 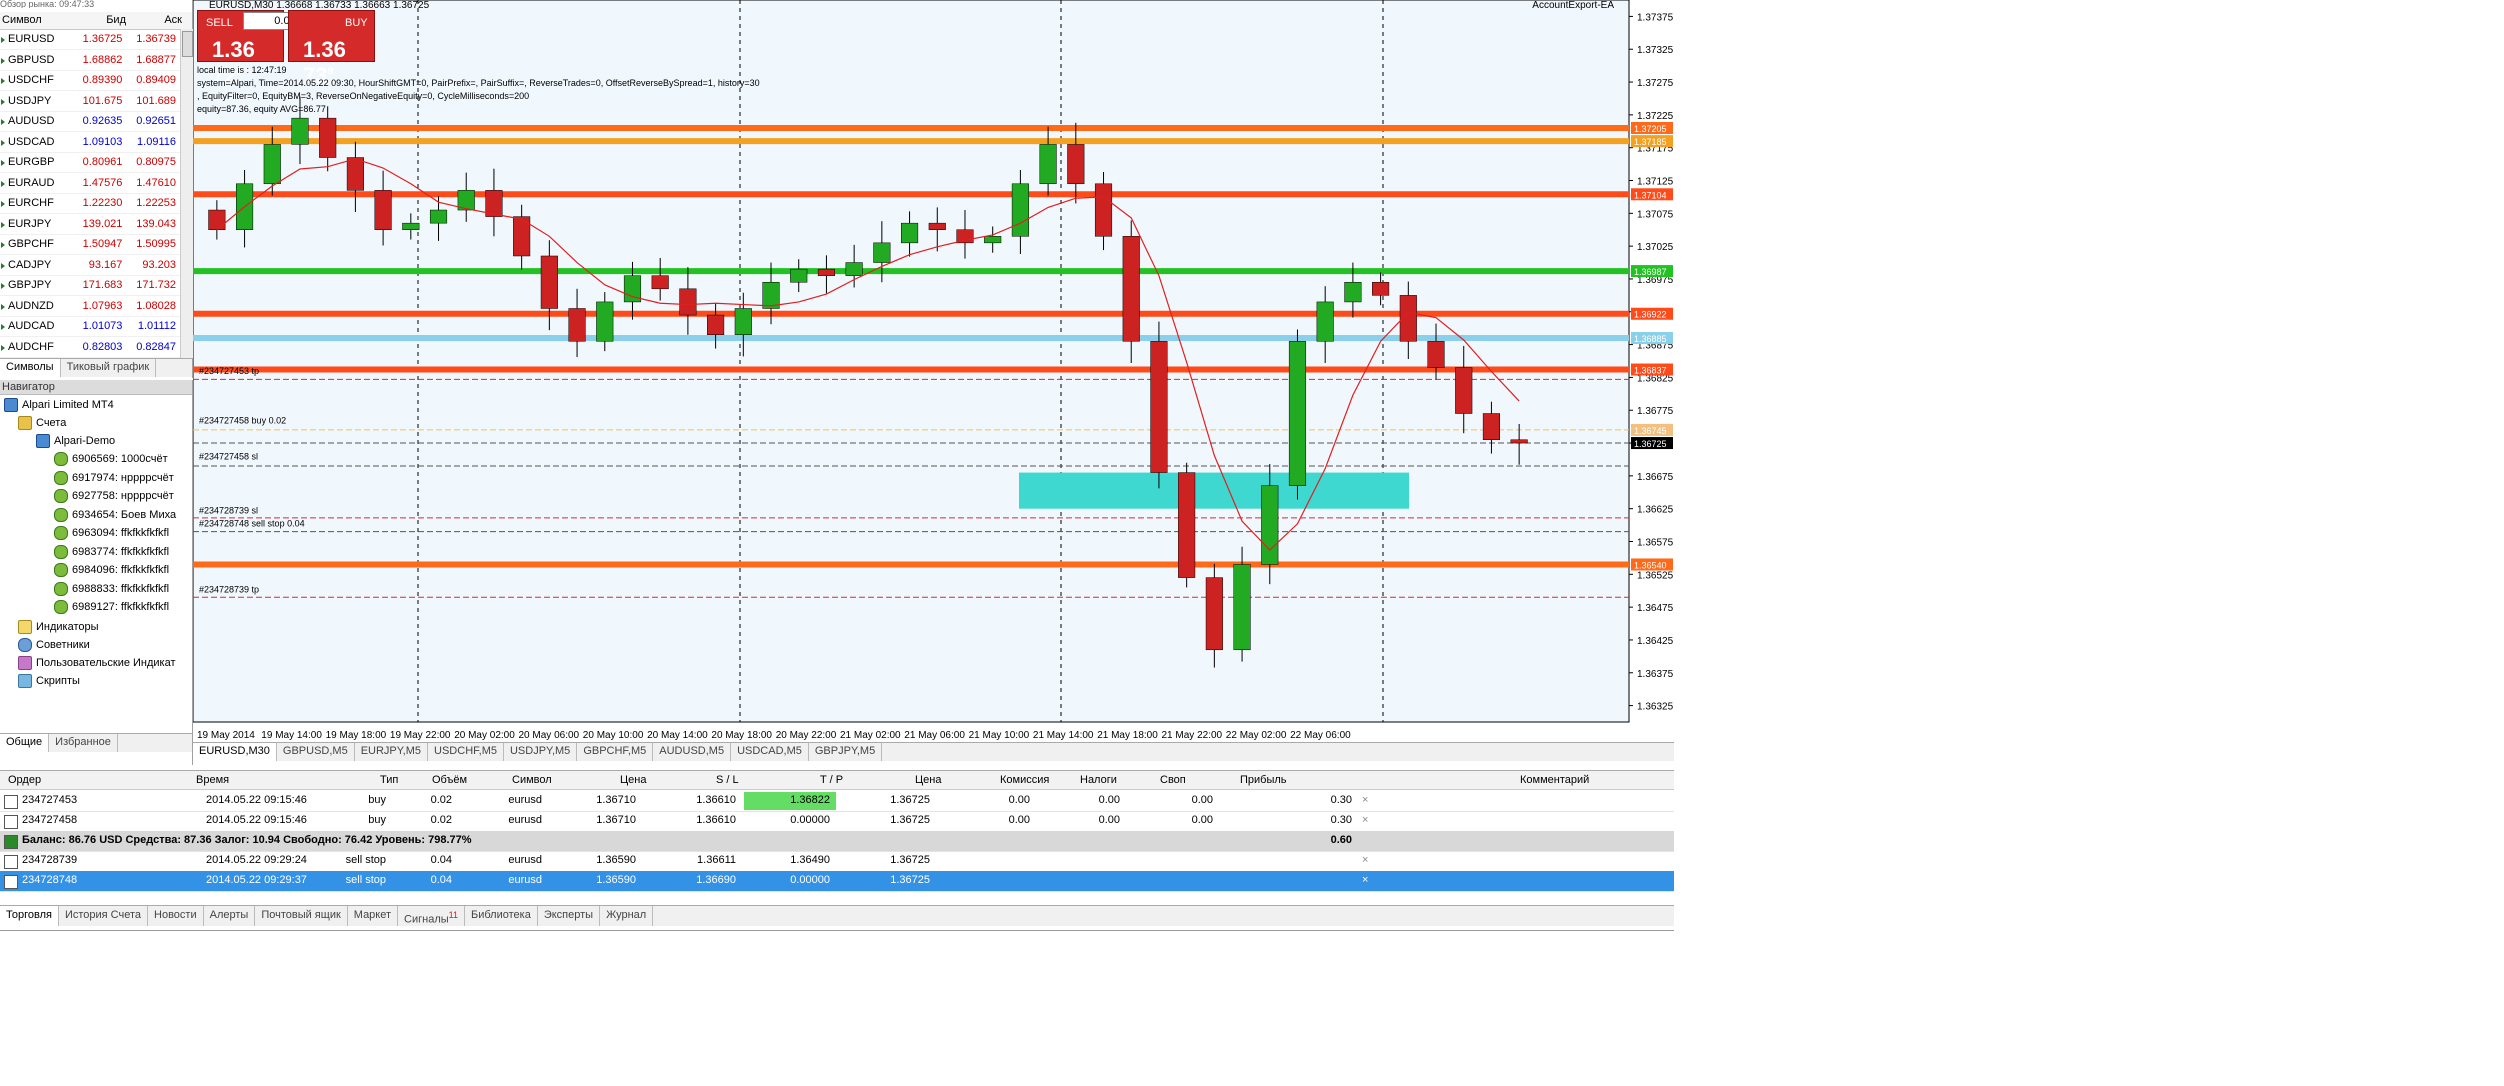 I want to click on terminal-tab-label: Торговля, so click(x=29, y=915).